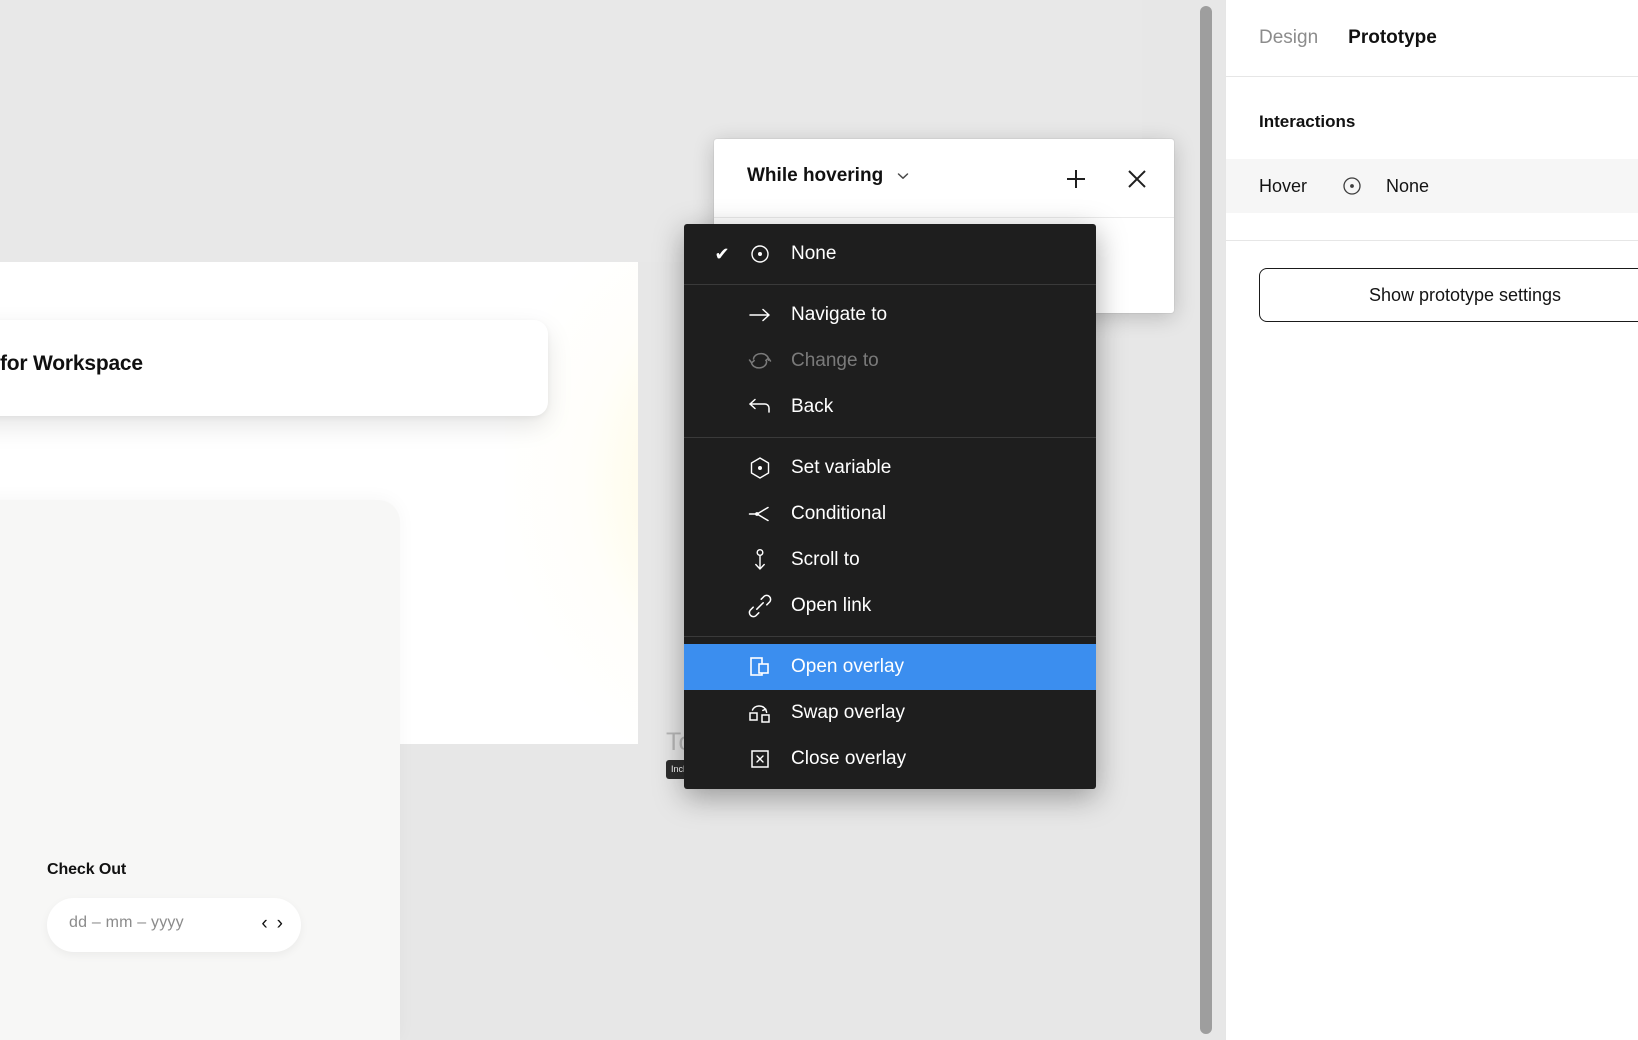  I want to click on menu-item-open-overlay-label: Open overlay, so click(848, 666).